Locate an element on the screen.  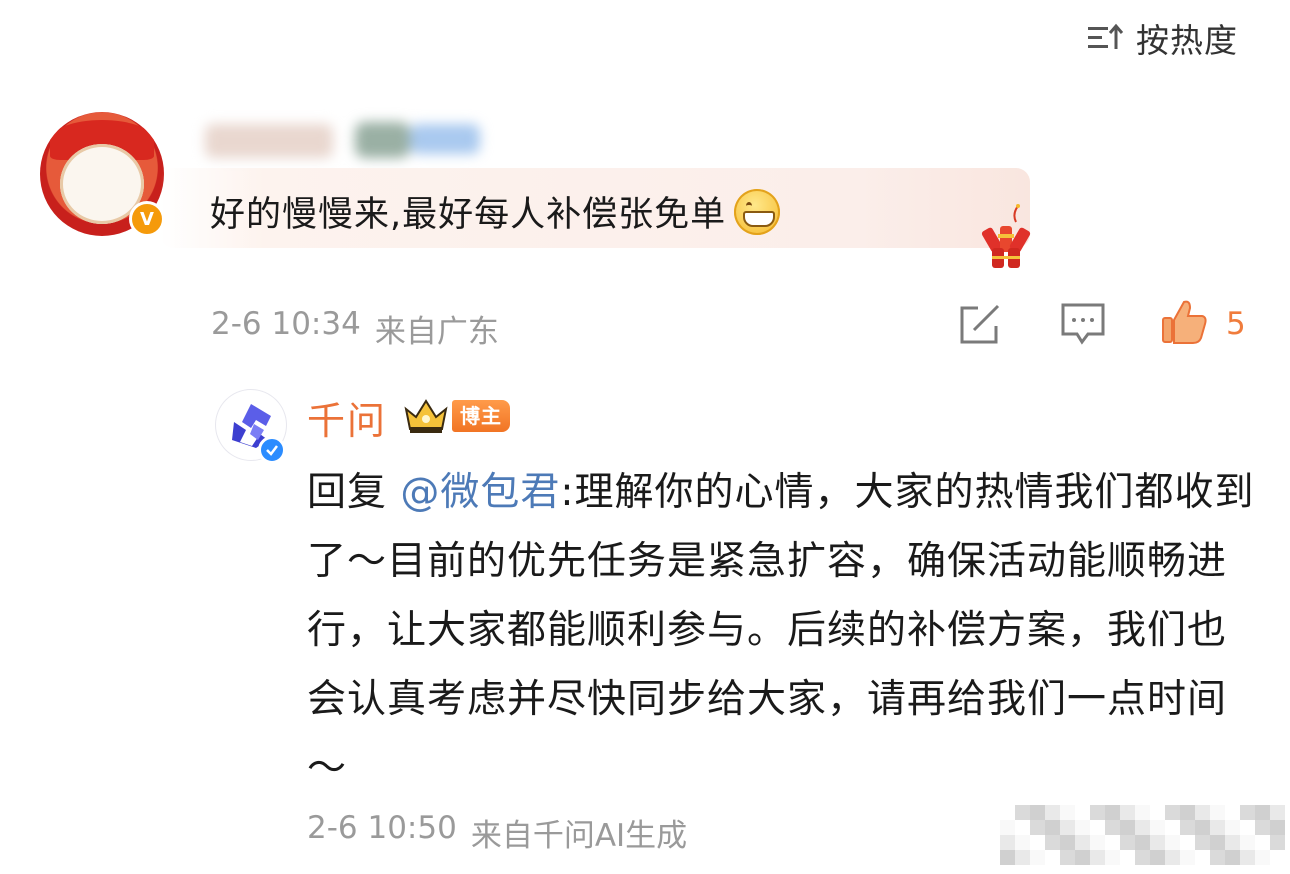
like-icon is located at coordinates (1185, 322).